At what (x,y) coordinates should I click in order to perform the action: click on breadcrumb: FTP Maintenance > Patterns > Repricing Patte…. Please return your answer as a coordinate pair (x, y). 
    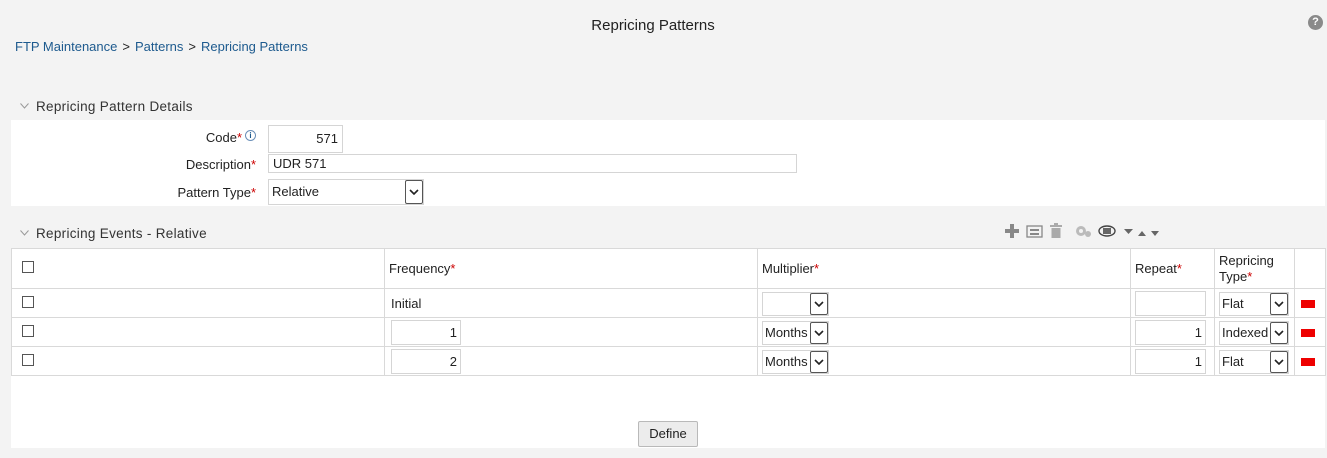
    Looking at the image, I should click on (161, 46).